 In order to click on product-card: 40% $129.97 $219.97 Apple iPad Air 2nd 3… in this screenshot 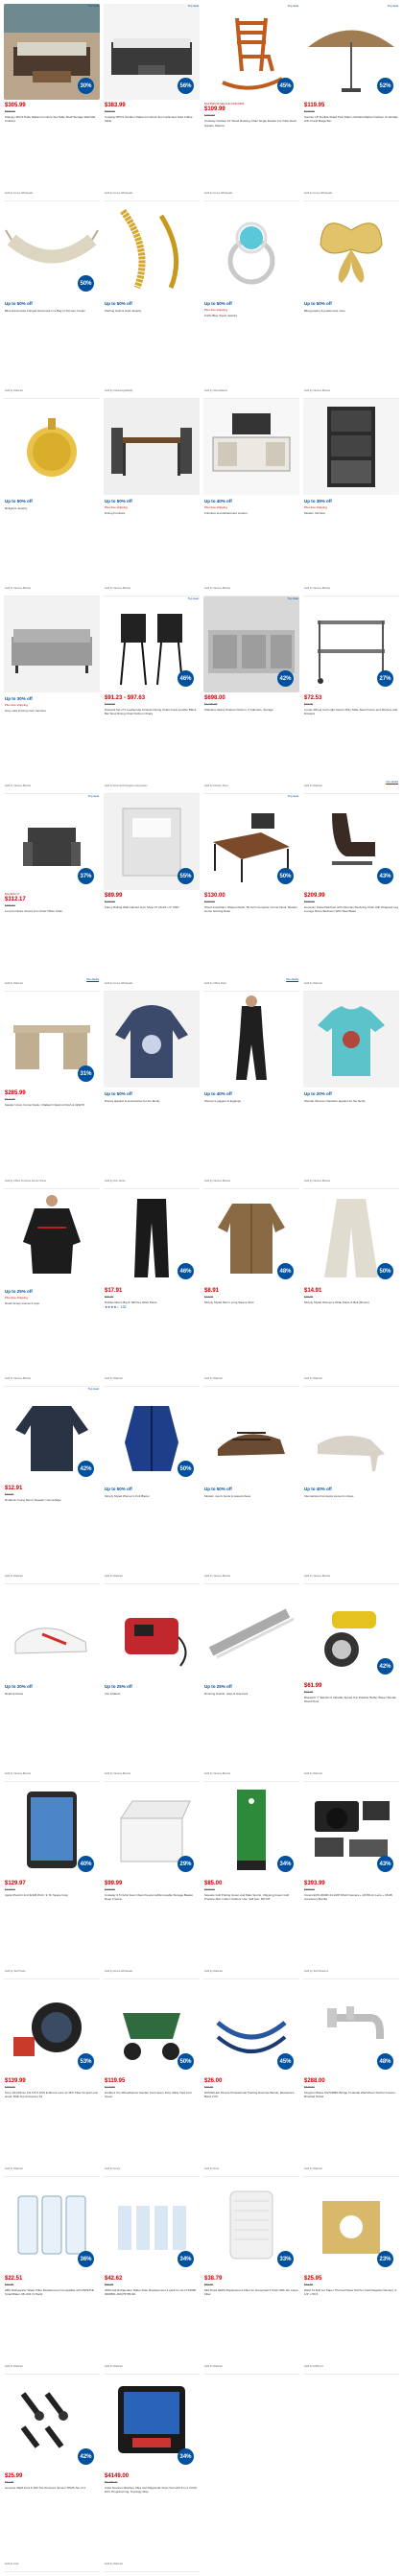, I will do `click(52, 1880)`.